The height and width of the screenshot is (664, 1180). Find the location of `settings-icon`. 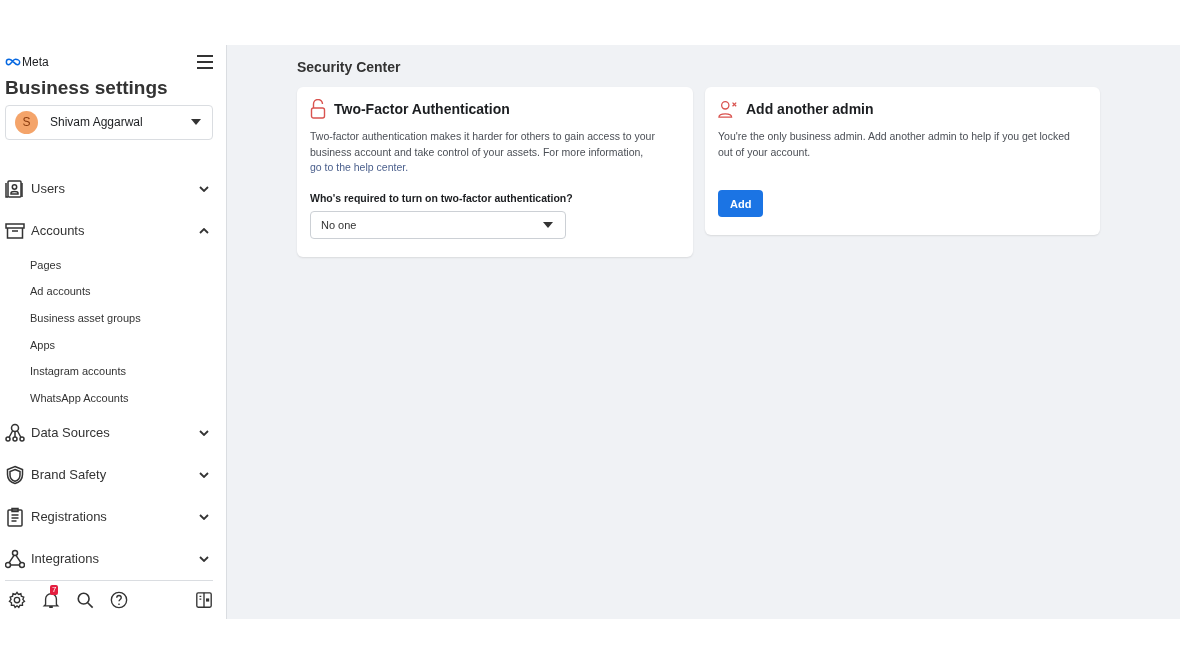

settings-icon is located at coordinates (17, 599).